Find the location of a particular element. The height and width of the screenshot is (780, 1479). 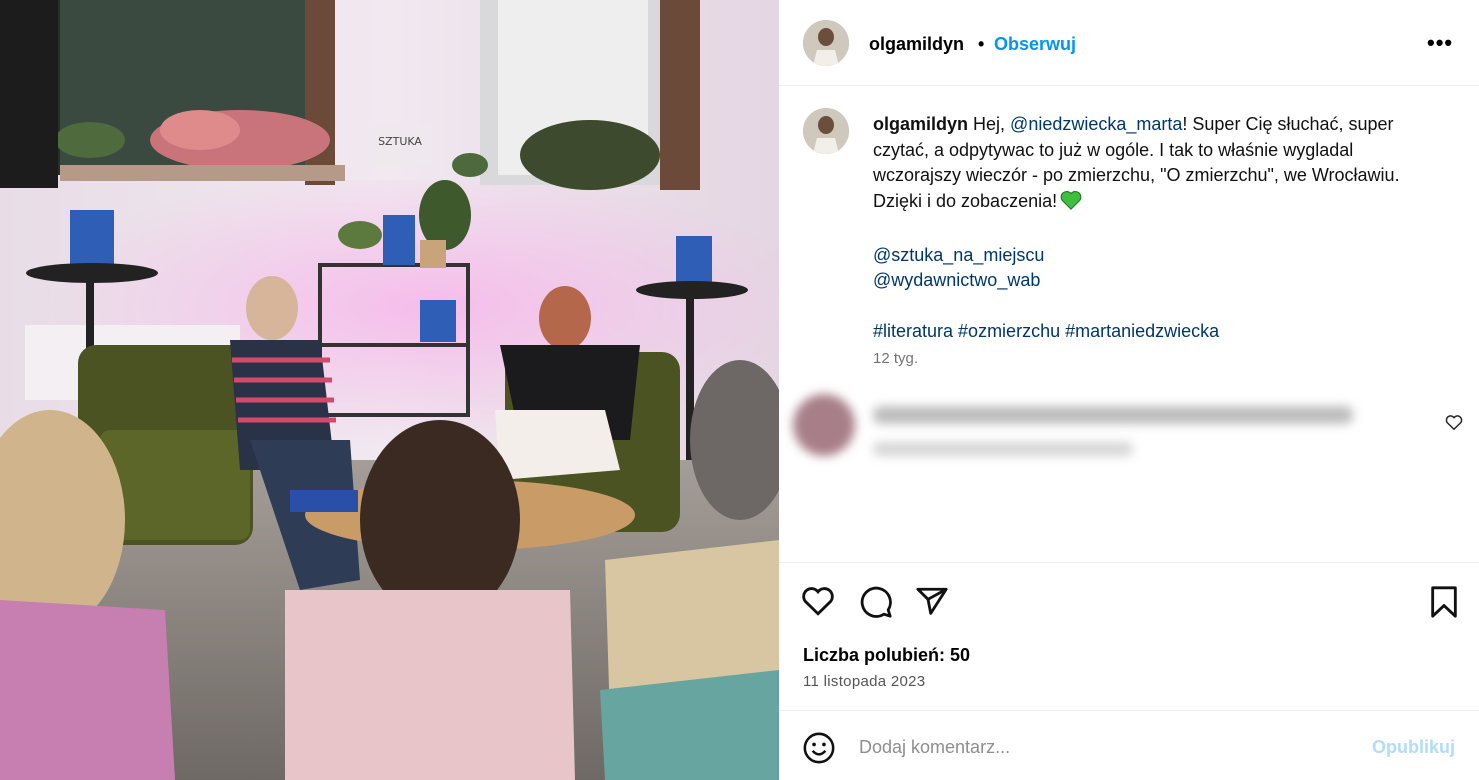

caption-author-avatar is located at coordinates (826, 131).